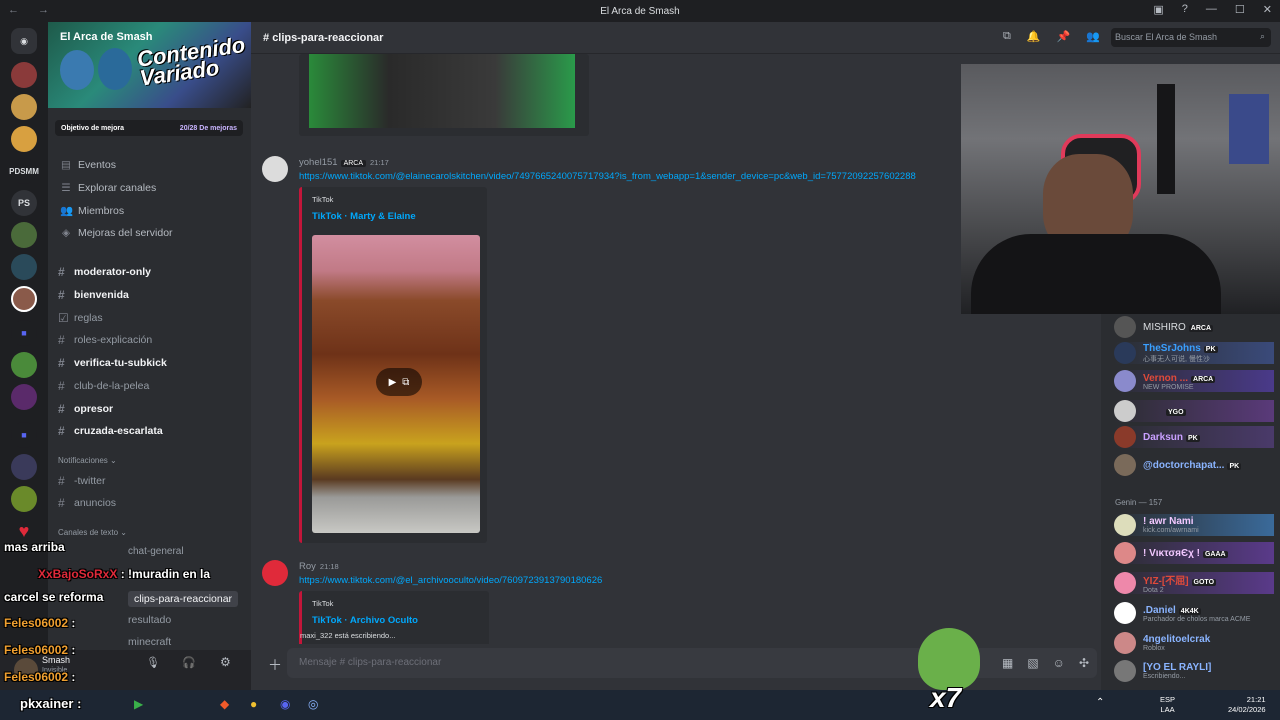  Describe the element at coordinates (1007, 663) in the screenshot. I see `gif-icon: ▦` at that location.